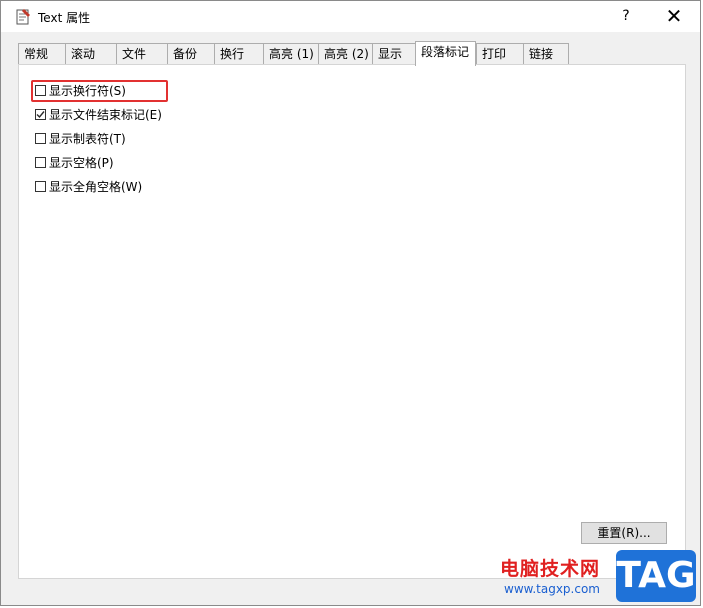 This screenshot has width=703, height=608. I want to click on tab-paragraph-marks: 段落标记, so click(445, 53).